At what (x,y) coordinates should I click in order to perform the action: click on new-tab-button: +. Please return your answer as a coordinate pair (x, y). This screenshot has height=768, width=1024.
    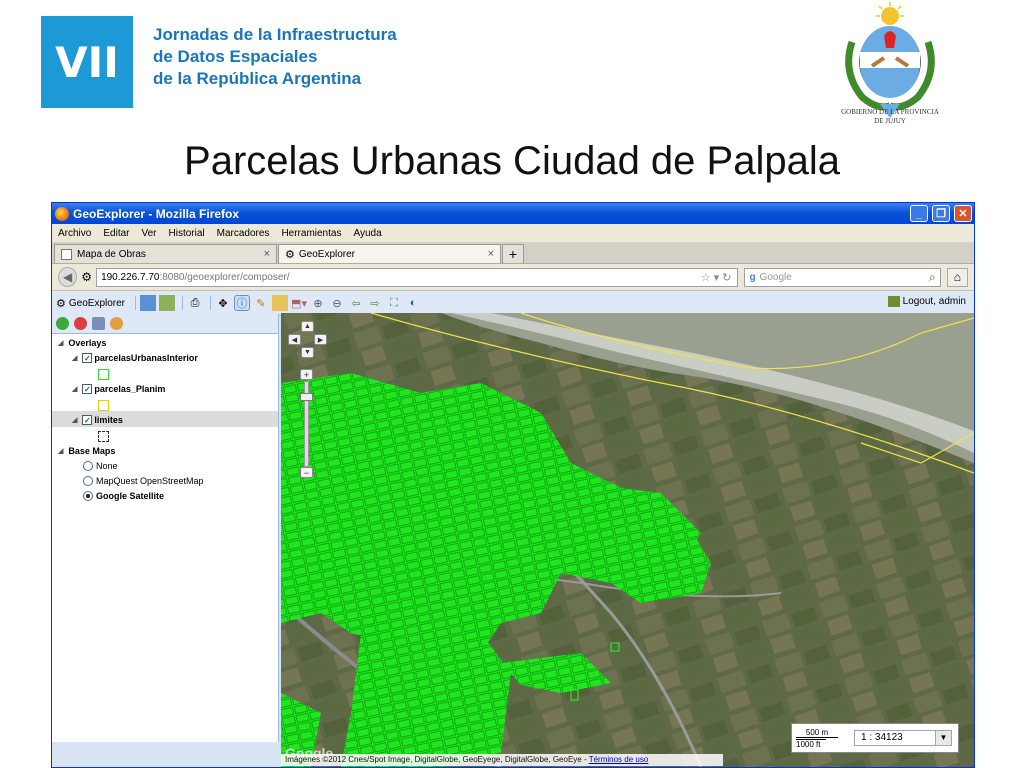
    Looking at the image, I should click on (513, 253).